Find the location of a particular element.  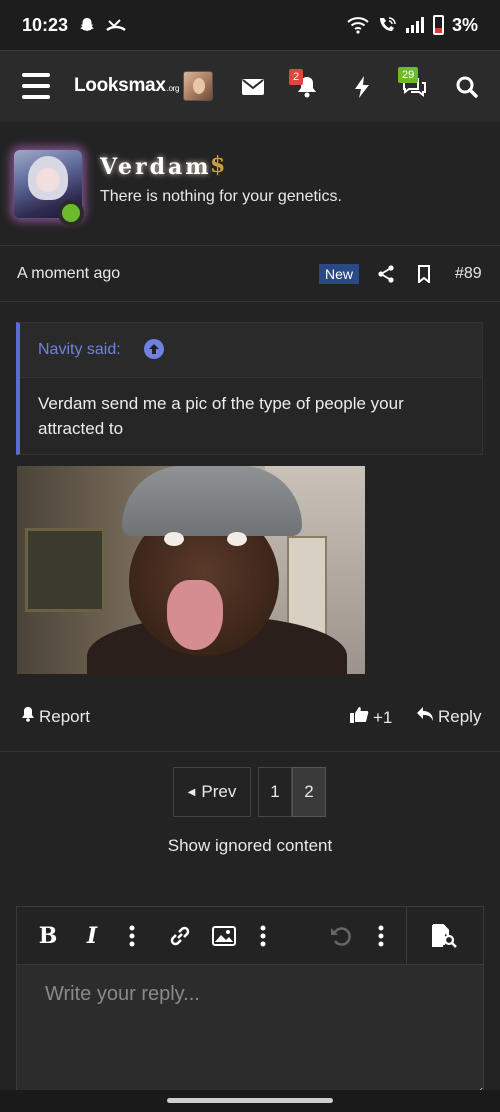

inbox-icon is located at coordinates (253, 87).